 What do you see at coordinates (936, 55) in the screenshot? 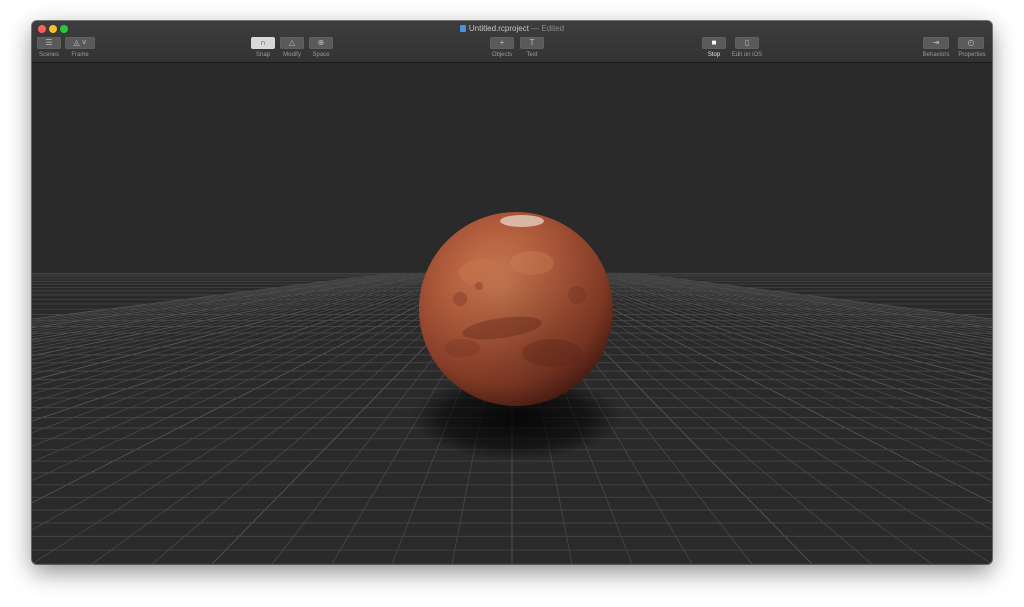
I see `behaviors-label: Behaviors` at bounding box center [936, 55].